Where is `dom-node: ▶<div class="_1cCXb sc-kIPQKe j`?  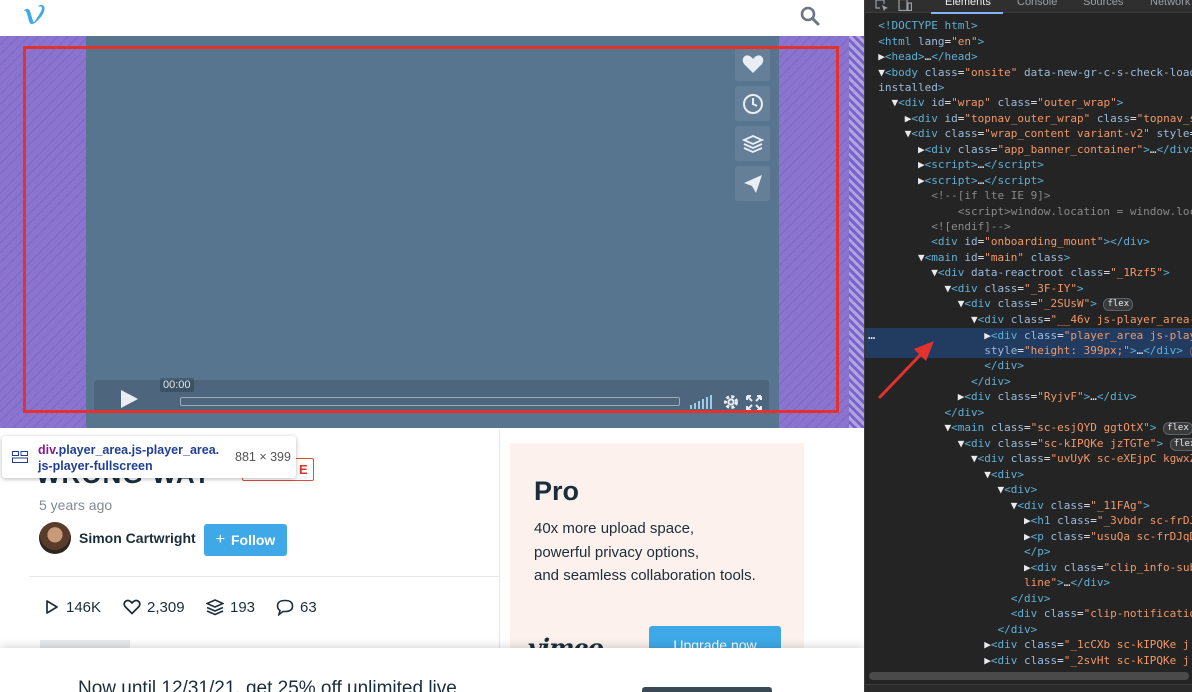
dom-node: ▶<div class="_1cCXb sc-kIPQKe j is located at coordinates (1028, 644).